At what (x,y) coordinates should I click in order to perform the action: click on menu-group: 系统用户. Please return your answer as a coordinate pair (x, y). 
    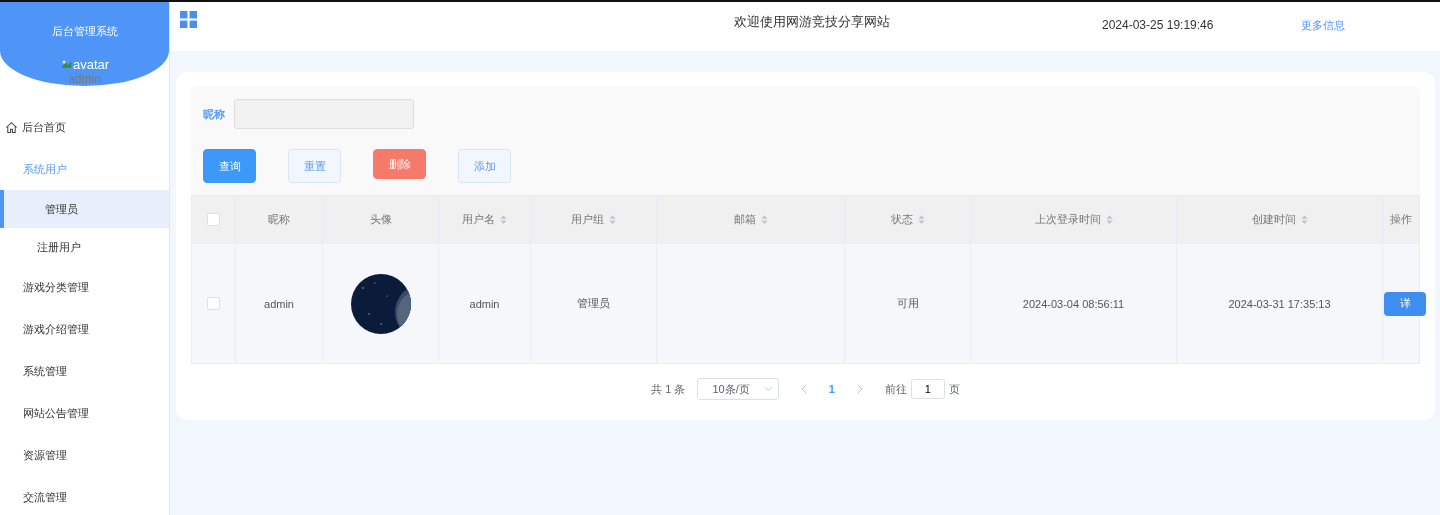
    Looking at the image, I should click on (84, 169).